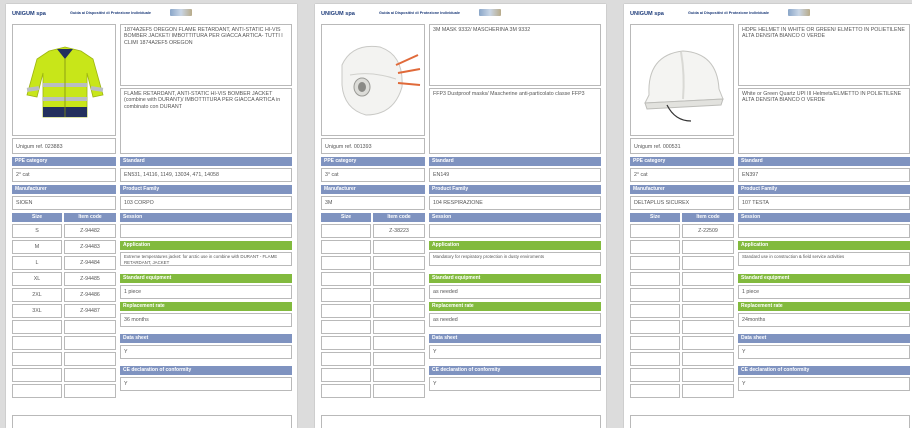 This screenshot has height=428, width=912. Describe the element at coordinates (824, 320) in the screenshot. I see `replacement-rate-value: 24months` at that location.